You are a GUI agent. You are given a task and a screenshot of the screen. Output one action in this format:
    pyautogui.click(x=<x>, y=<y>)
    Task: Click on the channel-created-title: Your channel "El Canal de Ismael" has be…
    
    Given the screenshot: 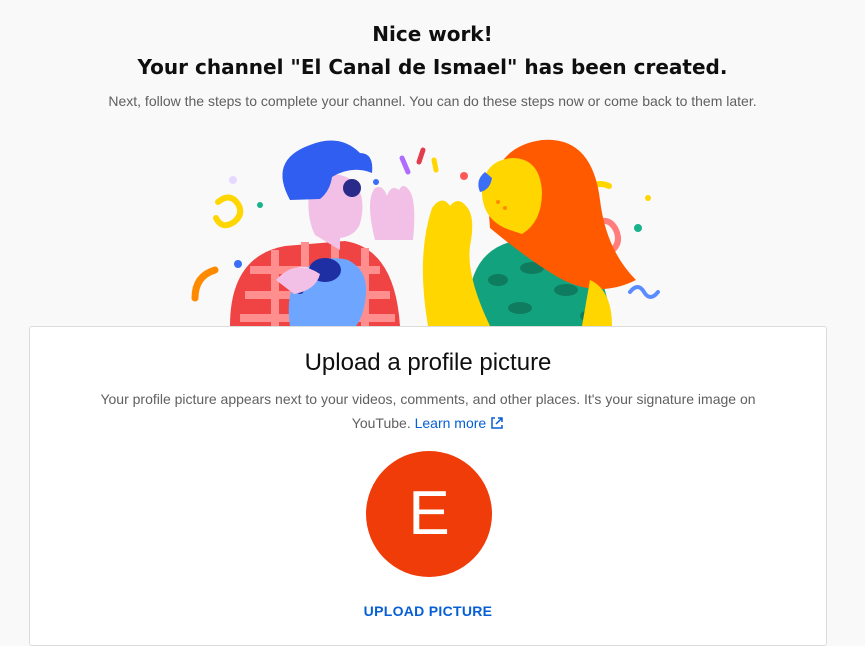 What is the action you would take?
    pyautogui.click(x=432, y=67)
    